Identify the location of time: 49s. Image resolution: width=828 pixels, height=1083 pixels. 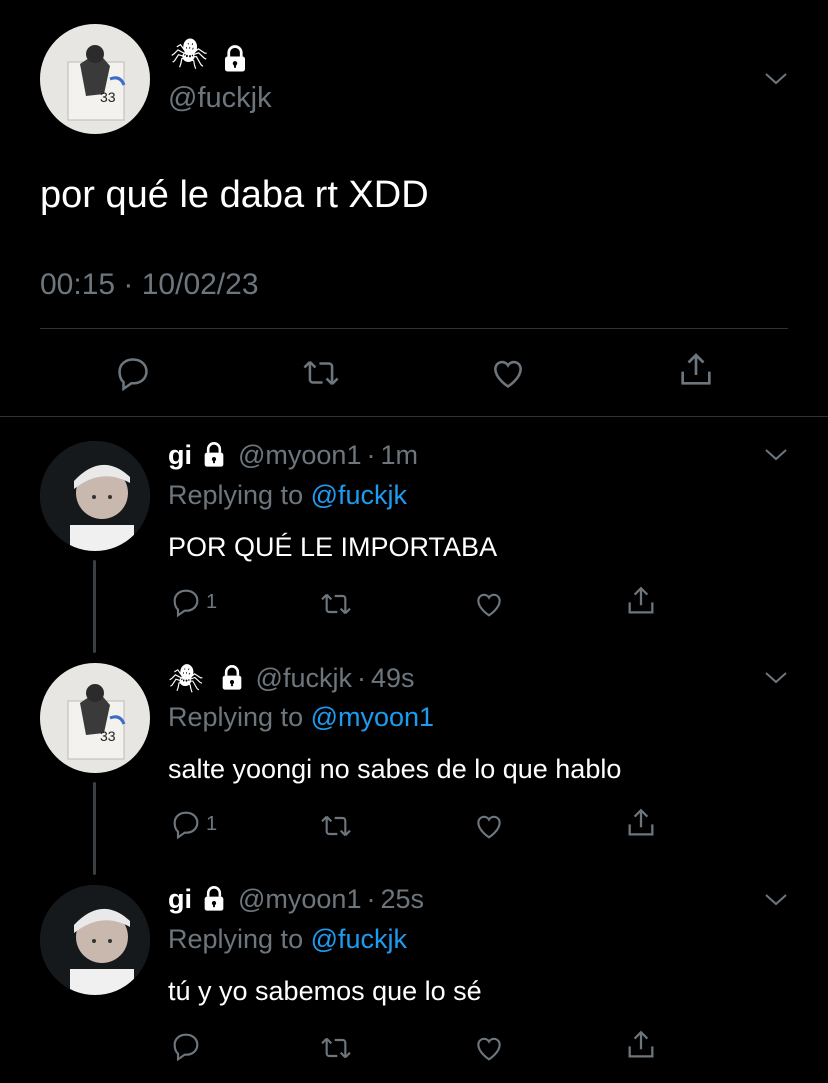
(393, 678).